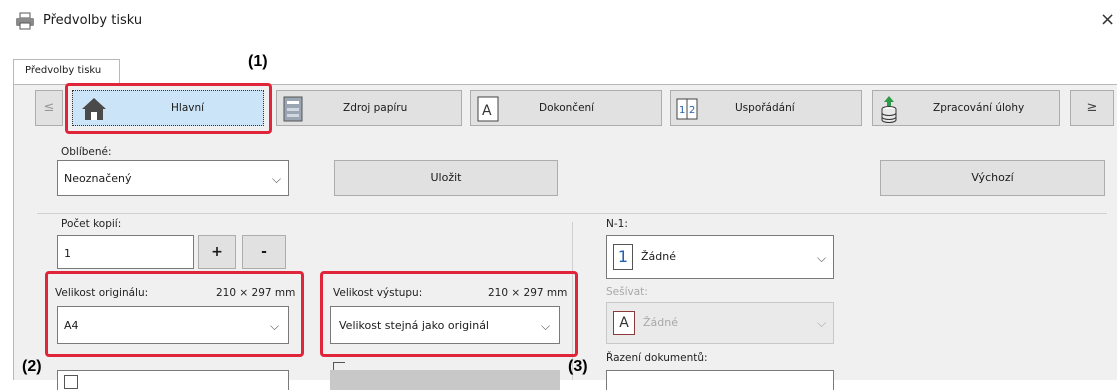 This screenshot has height=390, width=1117. Describe the element at coordinates (623, 257) in the screenshot. I see `n-up-icon: 1` at that location.